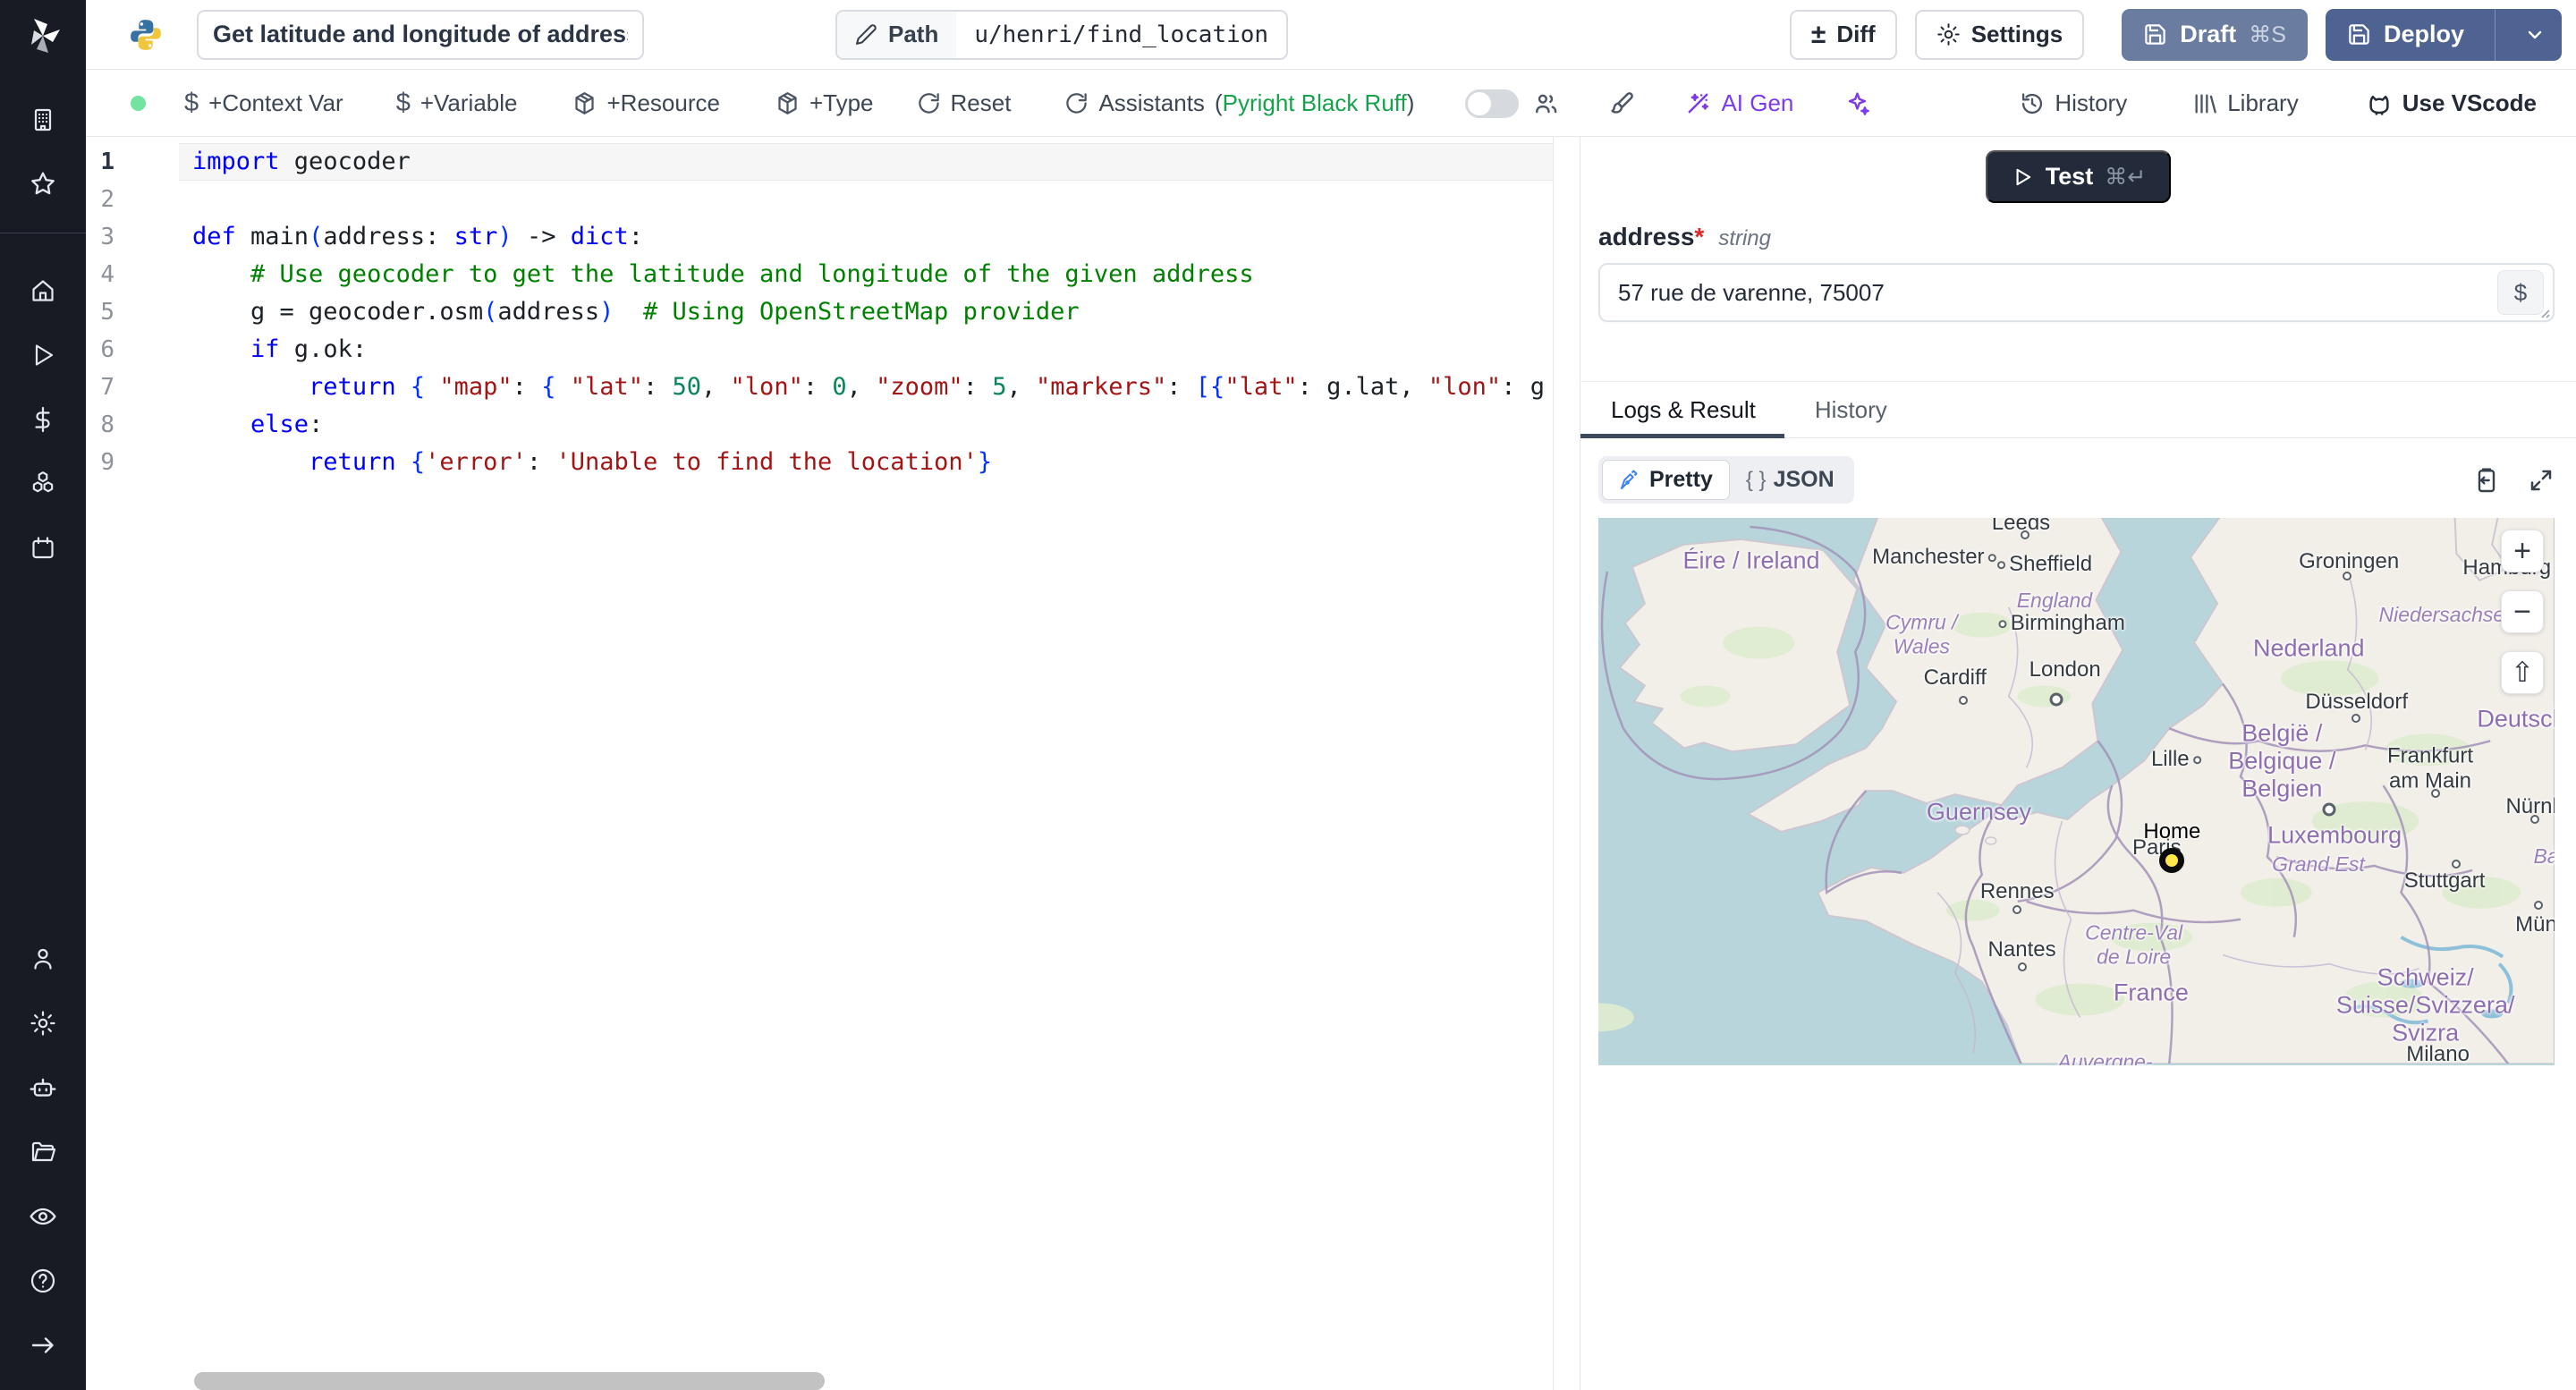  I want to click on runs-play-icon, so click(43, 355).